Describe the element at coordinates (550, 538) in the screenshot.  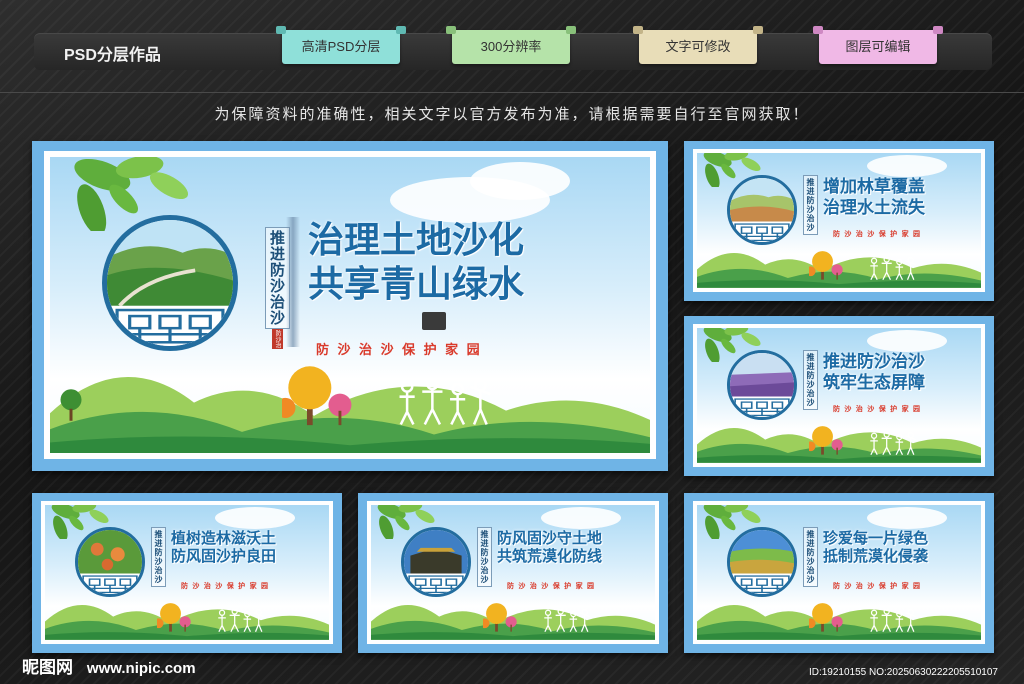
I see `headline-line1: 防风固沙守土地` at that location.